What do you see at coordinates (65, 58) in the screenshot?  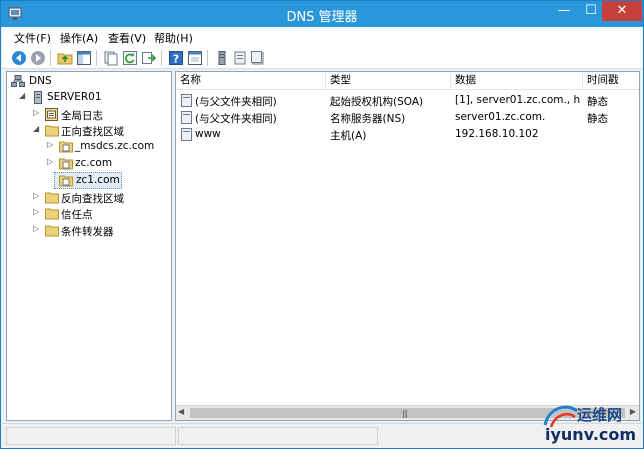 I see `up-folder-icon` at bounding box center [65, 58].